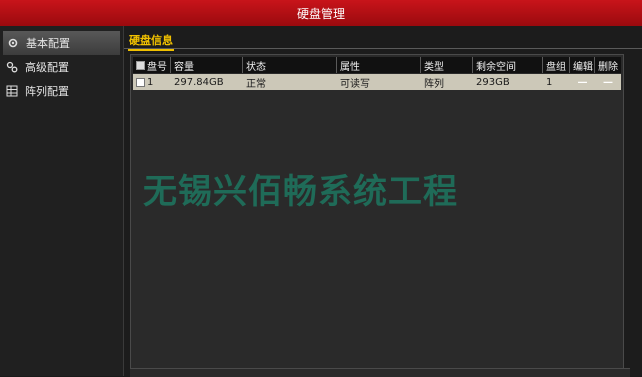  Describe the element at coordinates (383, 40) in the screenshot. I see `tab-bar: 硬盘信息` at that location.